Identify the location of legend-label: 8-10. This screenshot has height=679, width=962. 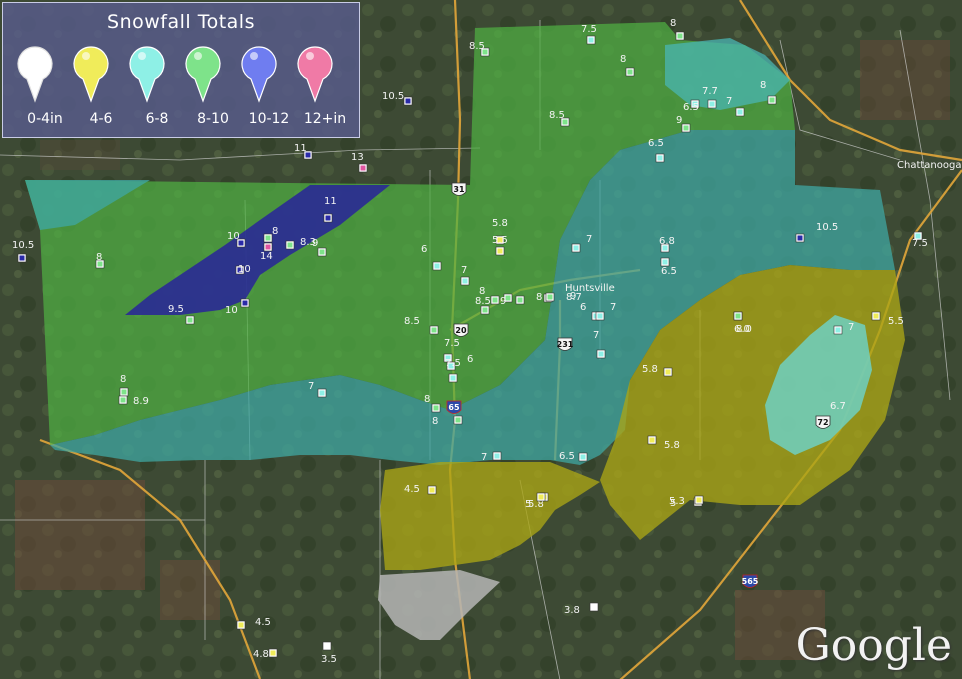
(213, 119).